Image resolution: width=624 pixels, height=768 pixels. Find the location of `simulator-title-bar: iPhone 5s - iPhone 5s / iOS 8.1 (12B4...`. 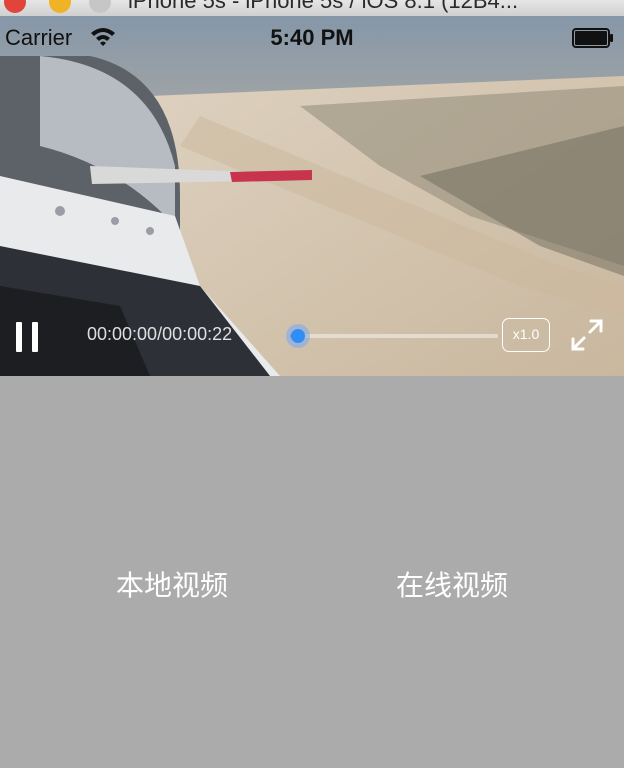

simulator-title-bar: iPhone 5s - iPhone 5s / iOS 8.1 (12B4... is located at coordinates (312, 8).